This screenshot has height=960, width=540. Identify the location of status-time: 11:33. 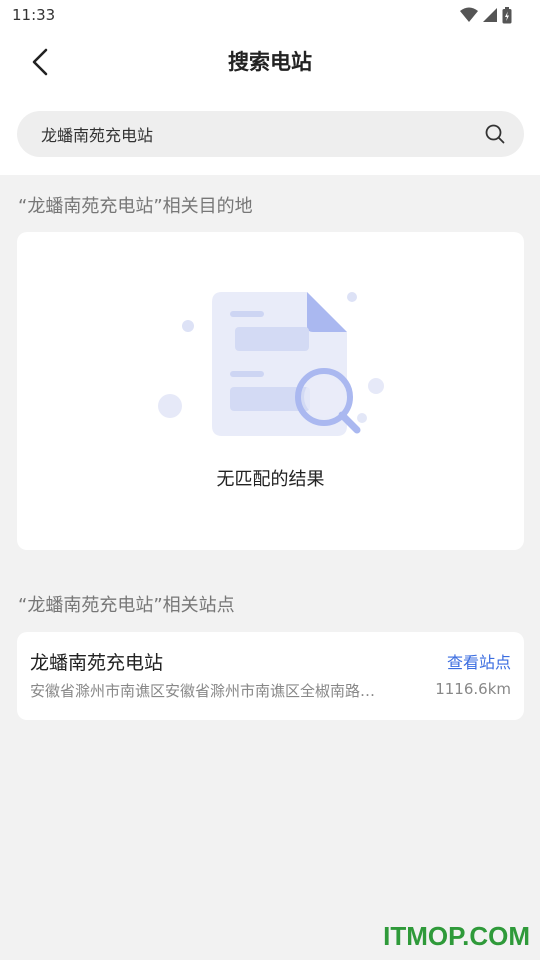
(34, 15).